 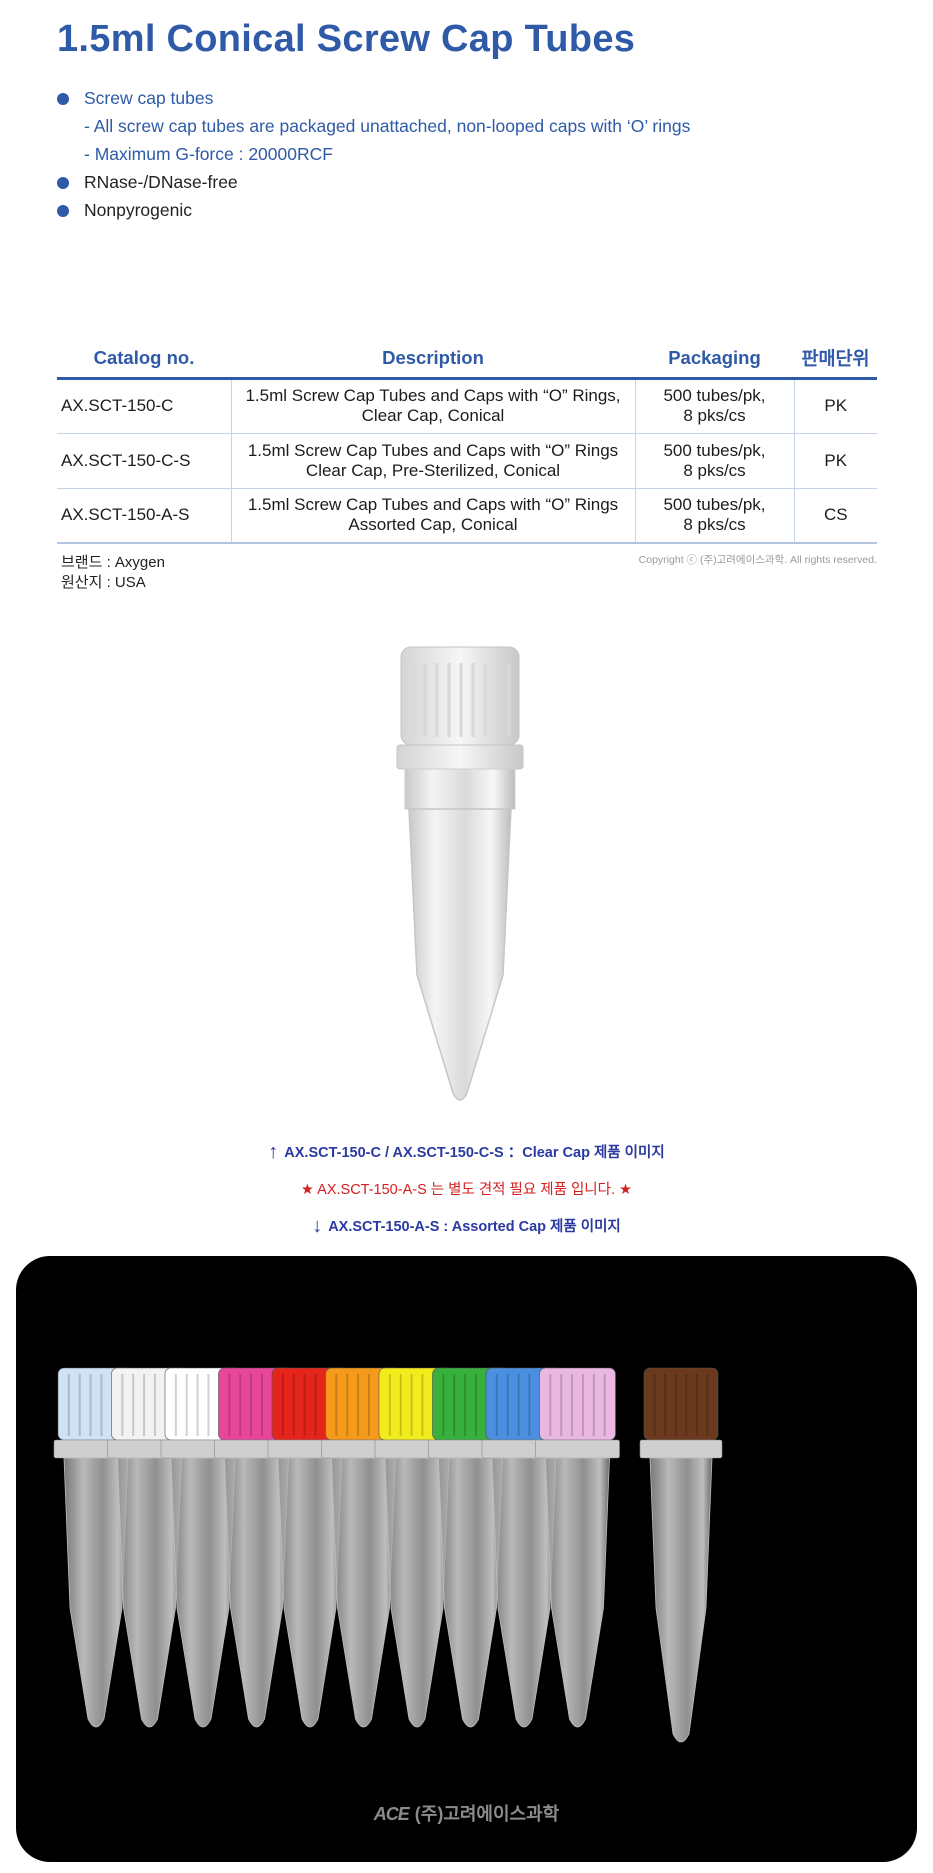 What do you see at coordinates (144, 516) in the screenshot?
I see `catalog-cell: AX.SCT-150-A-S` at bounding box center [144, 516].